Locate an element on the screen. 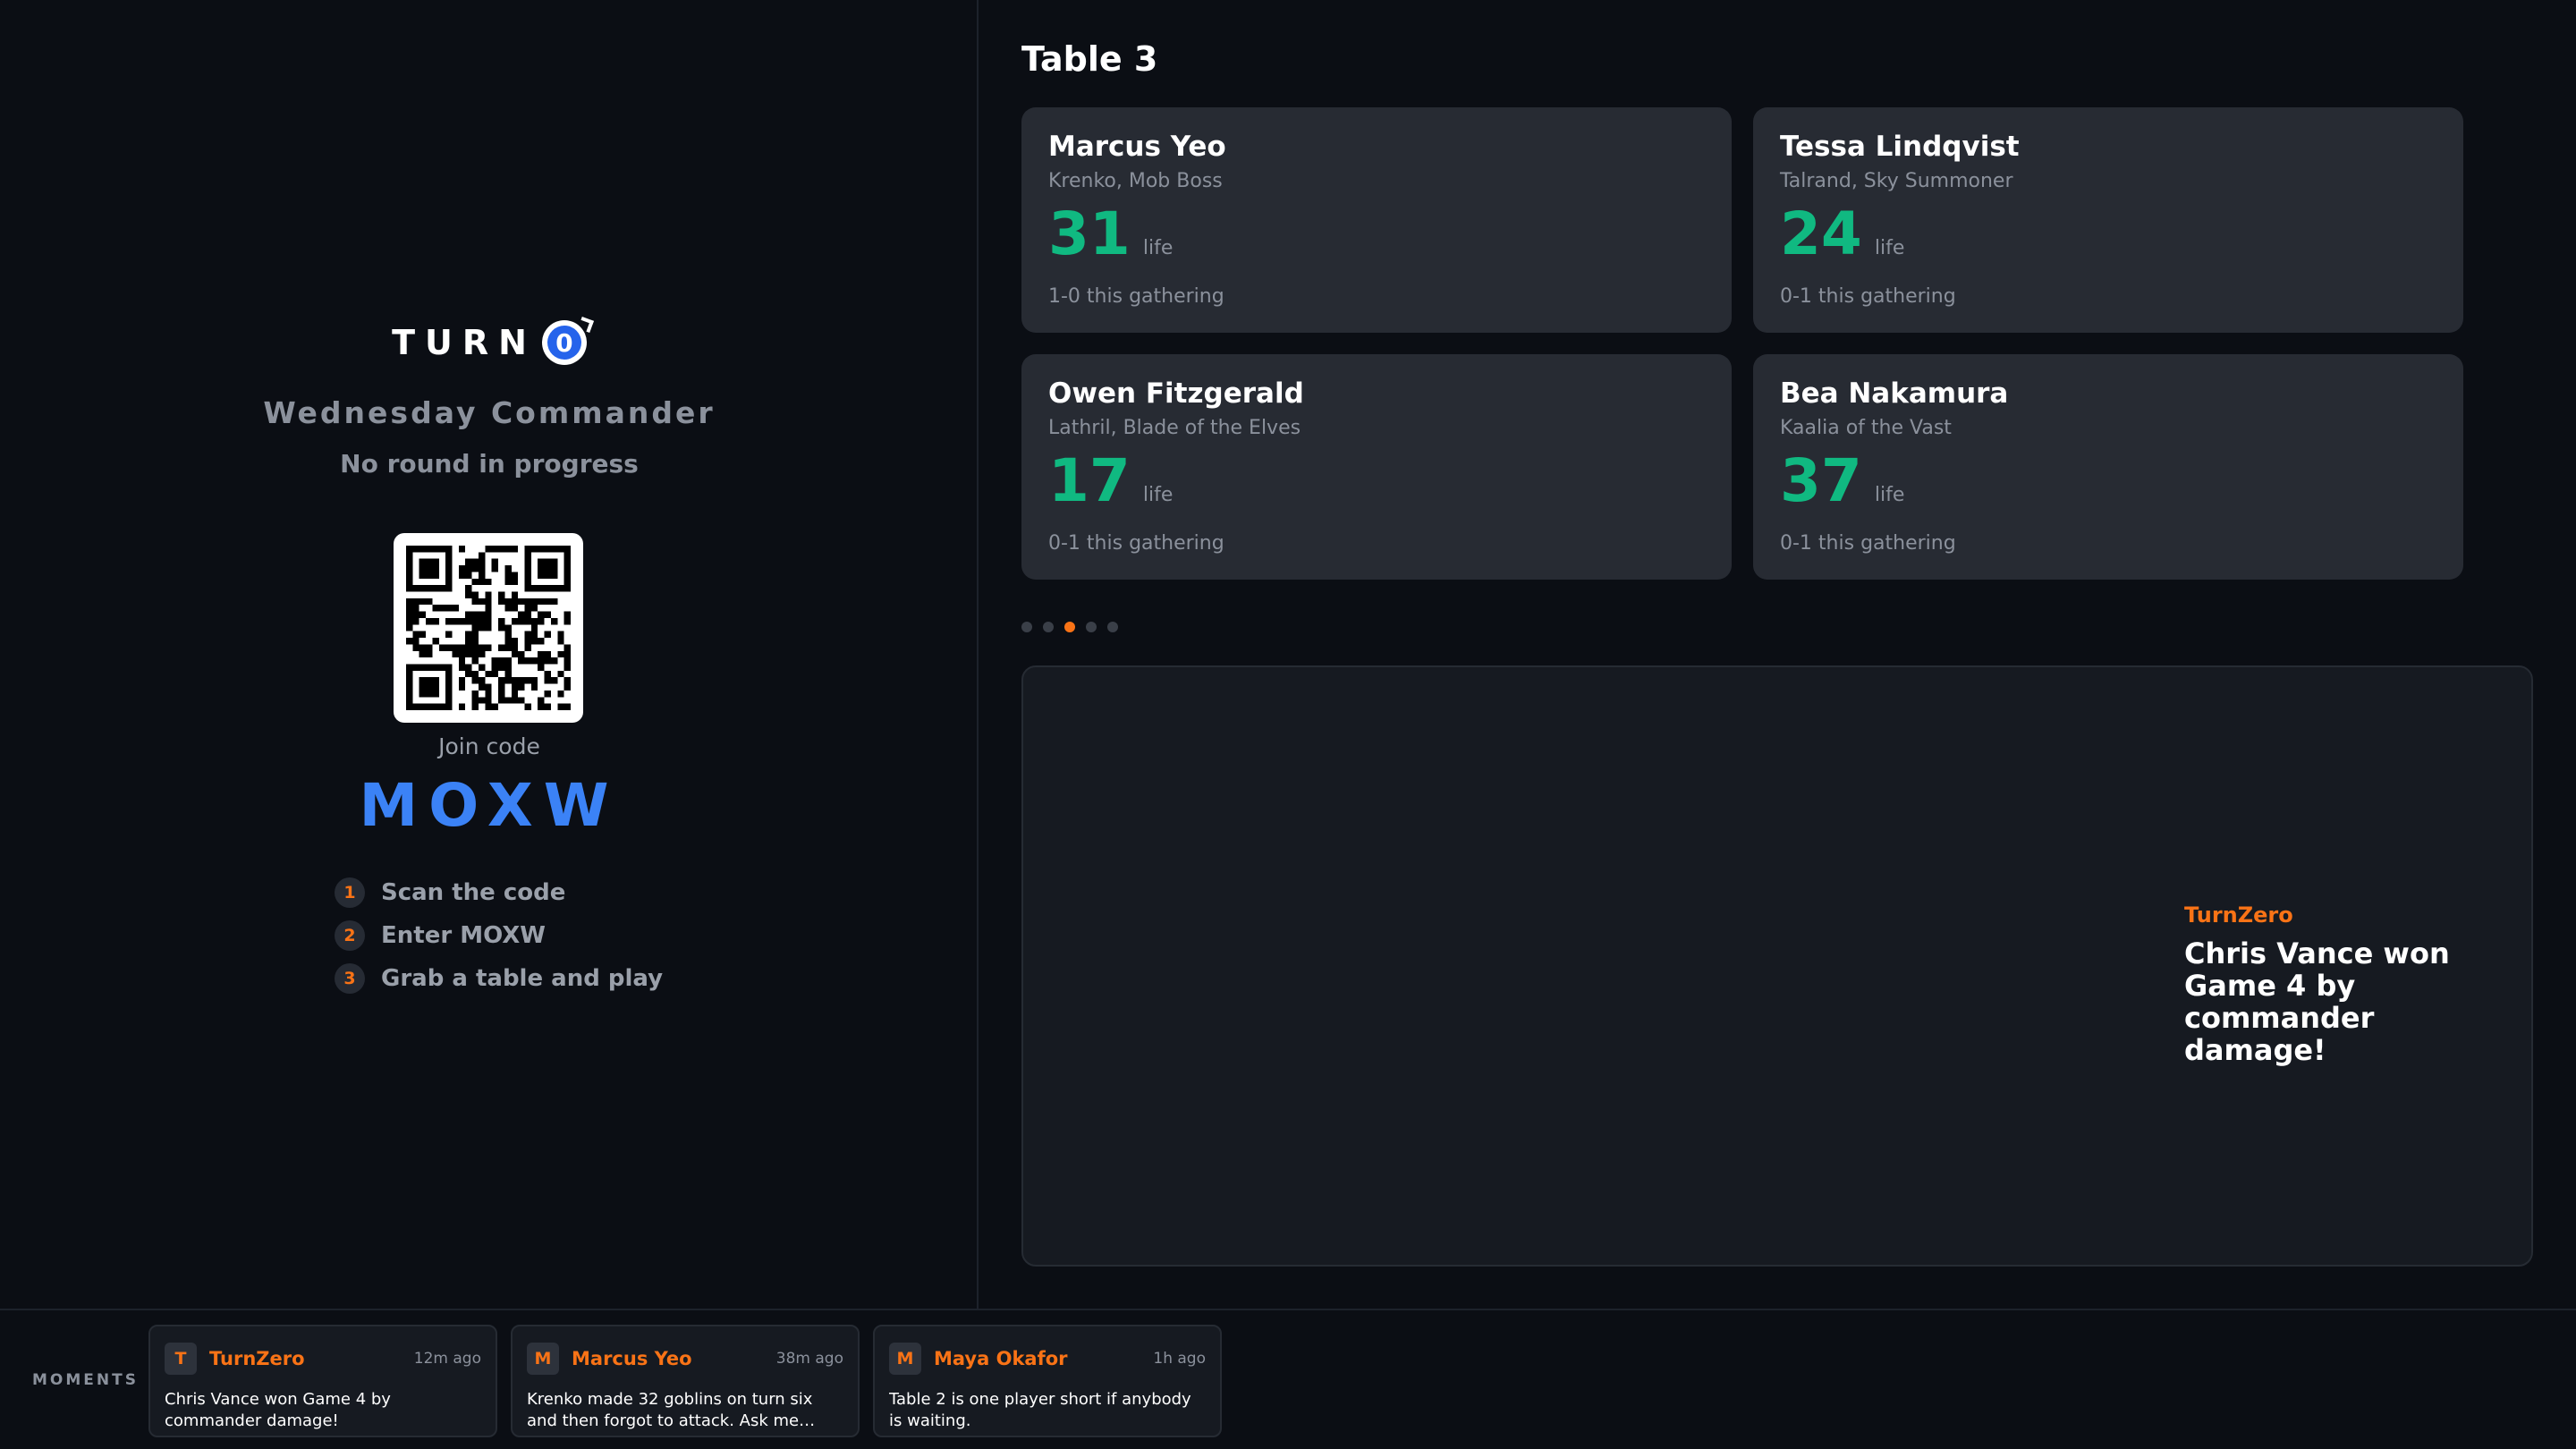 This screenshot has height=1449, width=2576. player-name: Tessa Lindqvist is located at coordinates (1900, 147).